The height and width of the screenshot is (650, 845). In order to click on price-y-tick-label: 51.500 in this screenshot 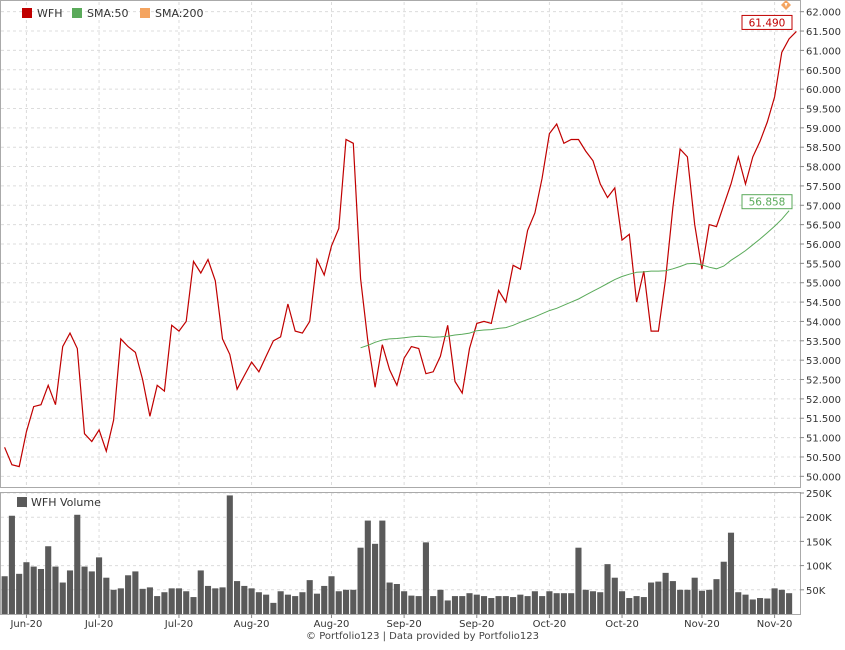, I will do `click(823, 419)`.